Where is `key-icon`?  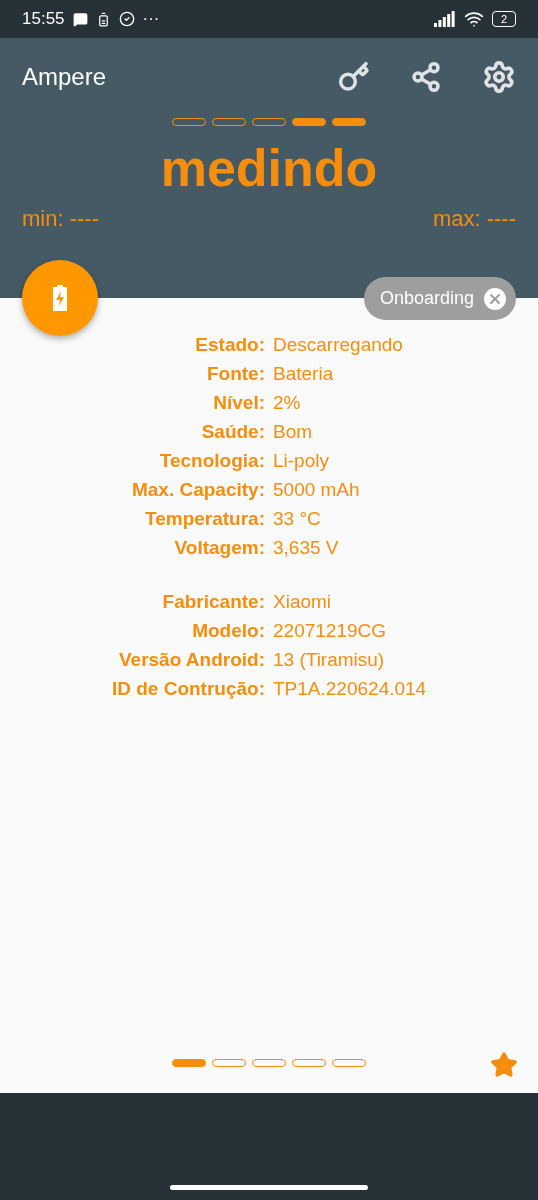 key-icon is located at coordinates (354, 77).